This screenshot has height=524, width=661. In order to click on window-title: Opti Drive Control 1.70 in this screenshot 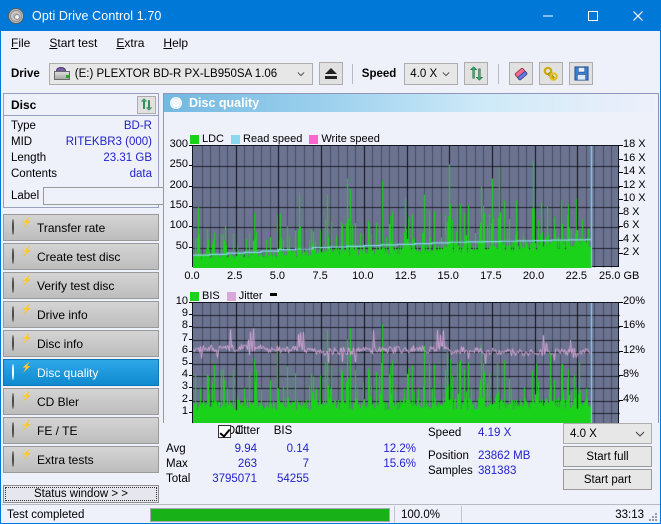, I will do `click(97, 16)`.